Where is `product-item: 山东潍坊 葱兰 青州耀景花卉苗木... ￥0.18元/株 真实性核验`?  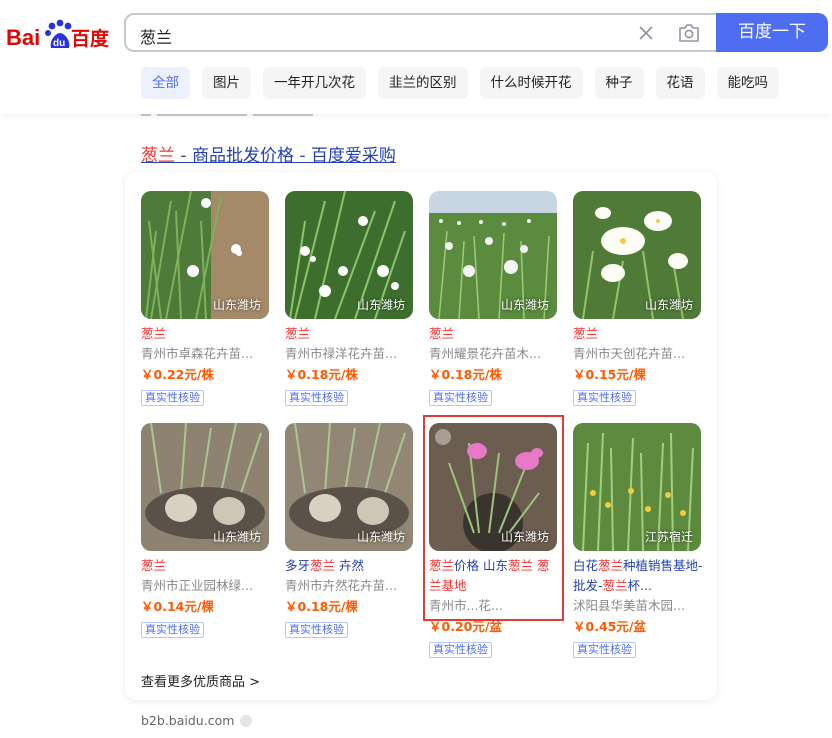 product-item: 山东潍坊 葱兰 青州耀景花卉苗木... ￥0.18元/株 真实性核验 is located at coordinates (495, 298).